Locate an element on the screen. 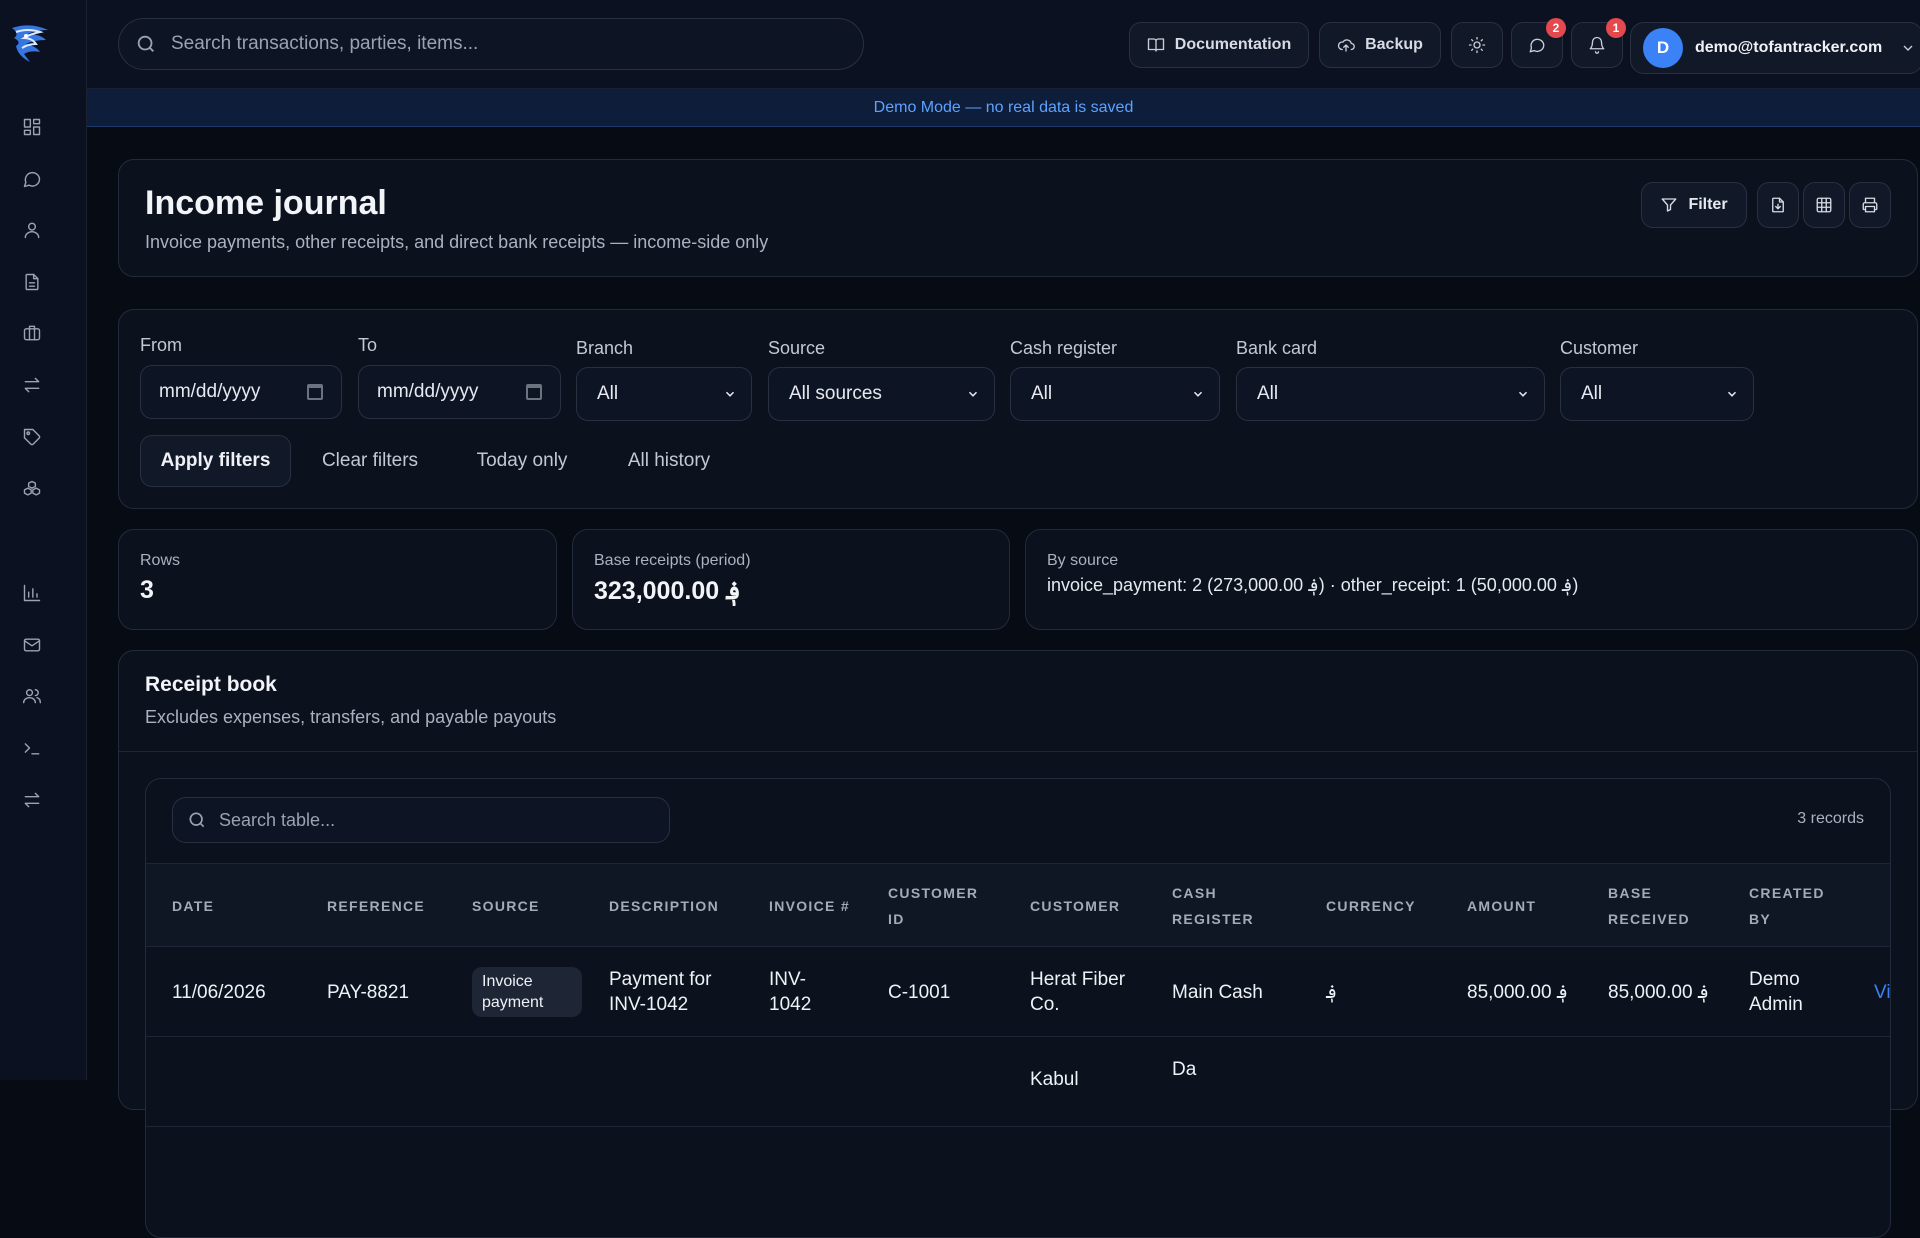 The height and width of the screenshot is (1238, 1920). theme-toggle-button is located at coordinates (1477, 45).